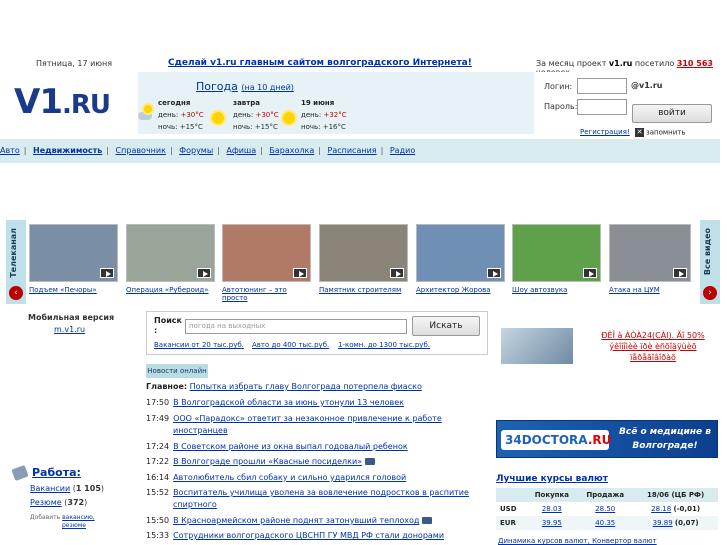 The width and height of the screenshot is (727, 545). Describe the element at coordinates (620, 63) in the screenshot. I see `stats-site: v1.ru` at that location.